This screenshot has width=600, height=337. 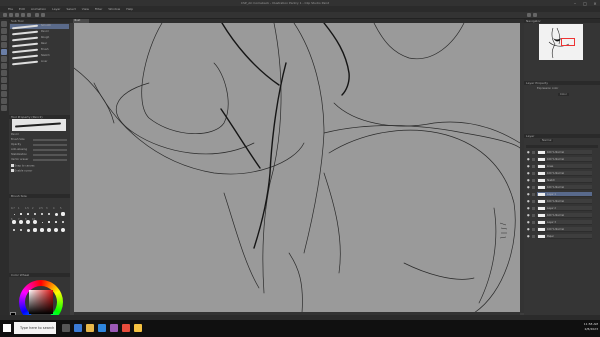 What do you see at coordinates (85, 9) in the screenshot?
I see `menu-view: View` at bounding box center [85, 9].